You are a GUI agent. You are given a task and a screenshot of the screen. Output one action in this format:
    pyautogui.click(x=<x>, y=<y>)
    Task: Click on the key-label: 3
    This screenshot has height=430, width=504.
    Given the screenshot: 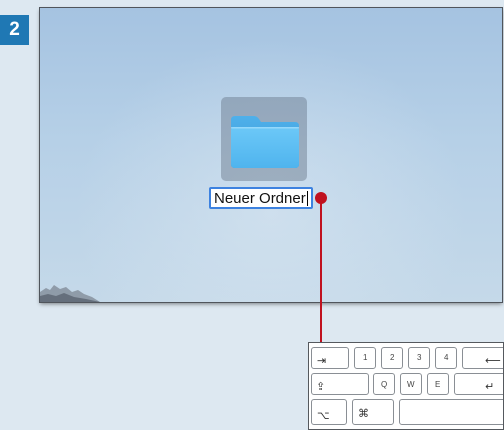 What is the action you would take?
    pyautogui.click(x=419, y=357)
    